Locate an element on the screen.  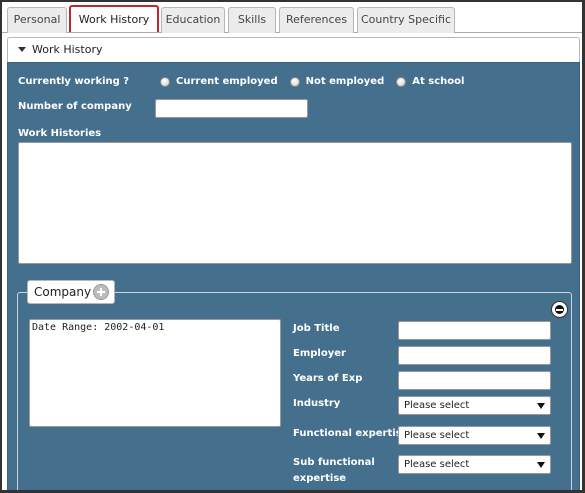
section-title: Work History is located at coordinates (67, 49).